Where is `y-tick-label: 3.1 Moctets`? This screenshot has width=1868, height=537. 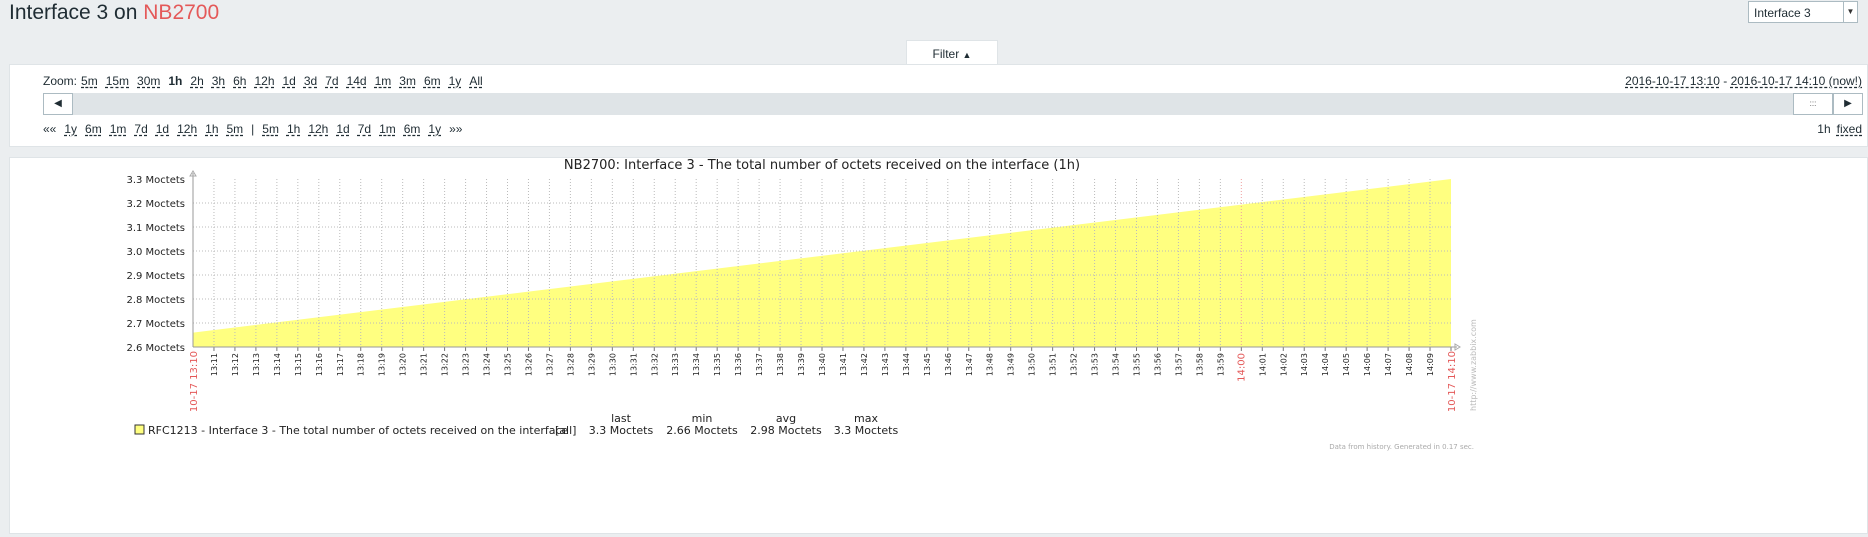
y-tick-label: 3.1 Moctets is located at coordinates (155, 228).